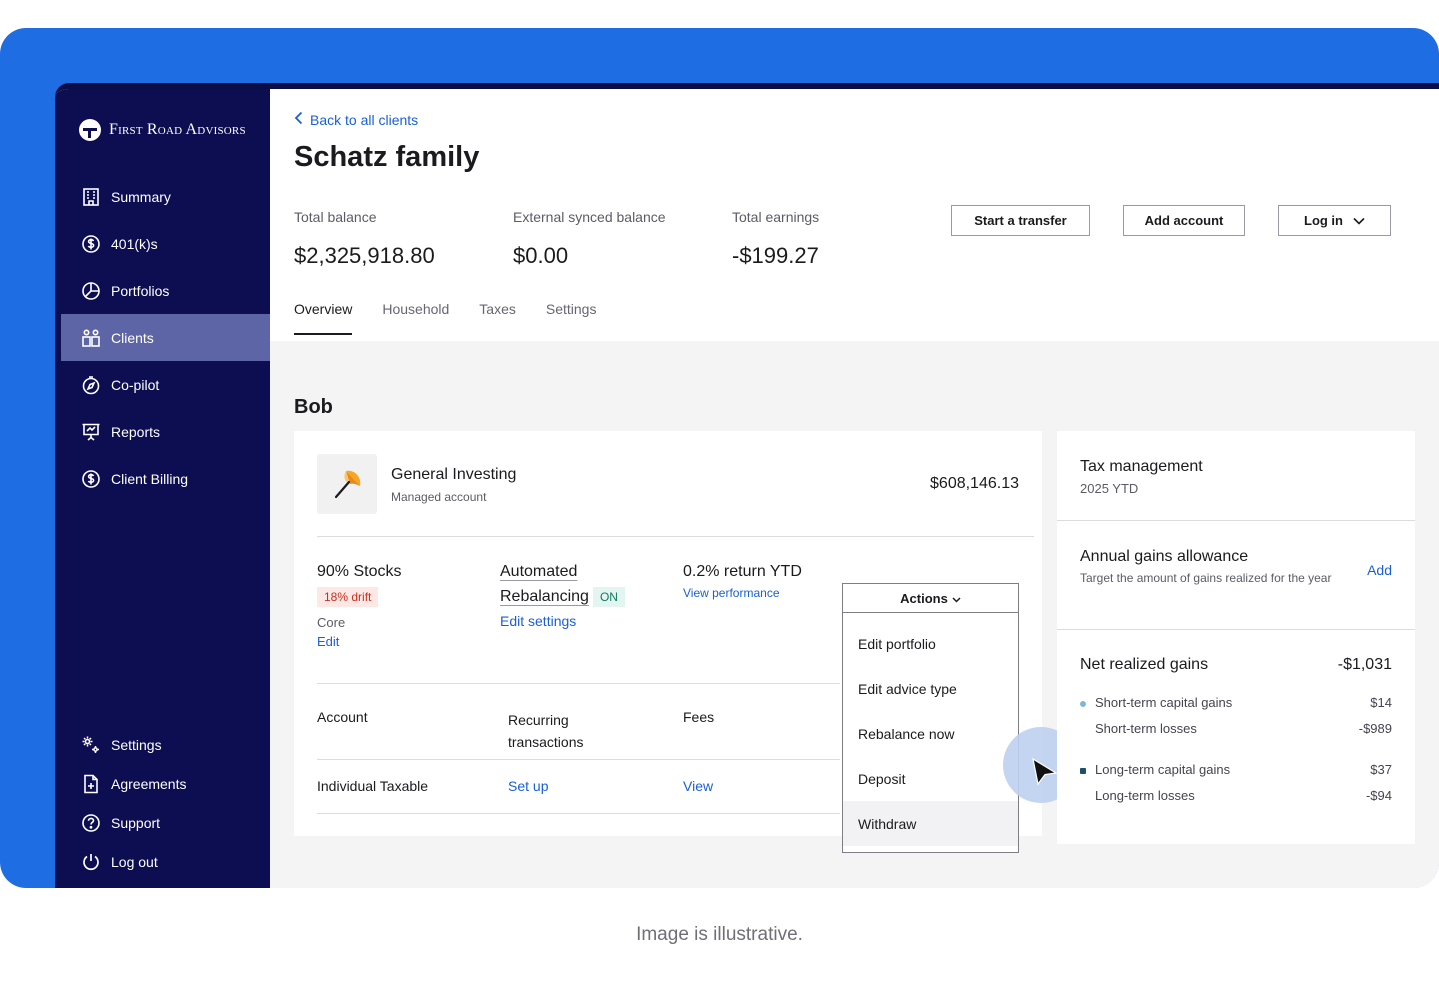  What do you see at coordinates (1334, 220) in the screenshot?
I see `login-dropdown-button: Log in` at bounding box center [1334, 220].